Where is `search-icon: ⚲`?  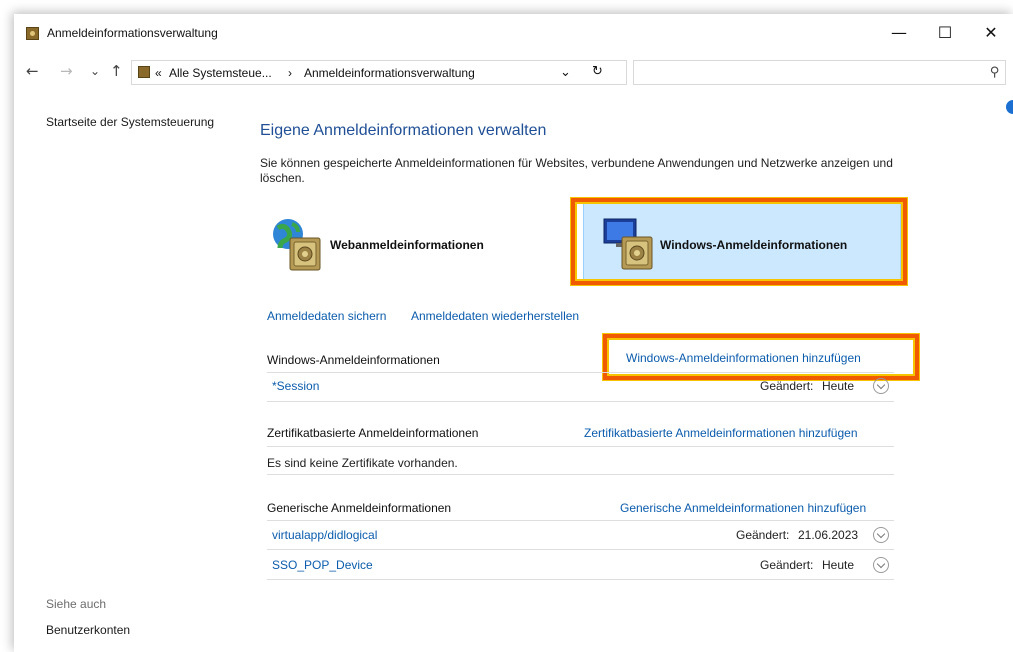 search-icon: ⚲ is located at coordinates (995, 72).